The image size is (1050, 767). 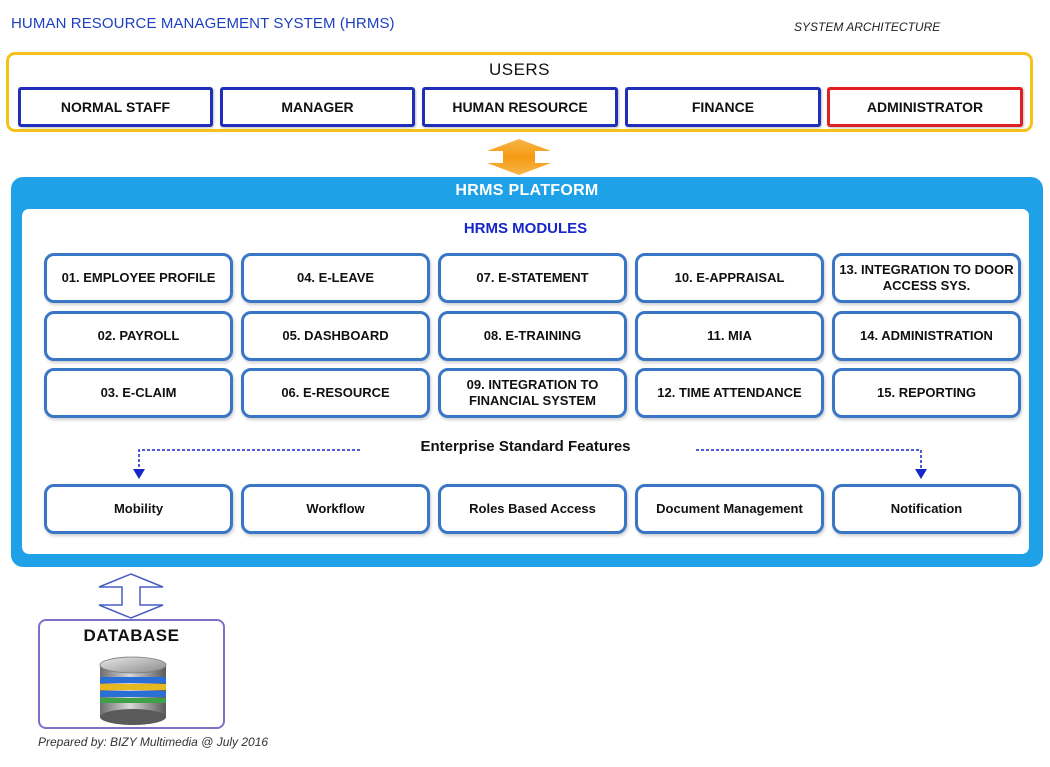 I want to click on features-right-connector, so click(x=811, y=464).